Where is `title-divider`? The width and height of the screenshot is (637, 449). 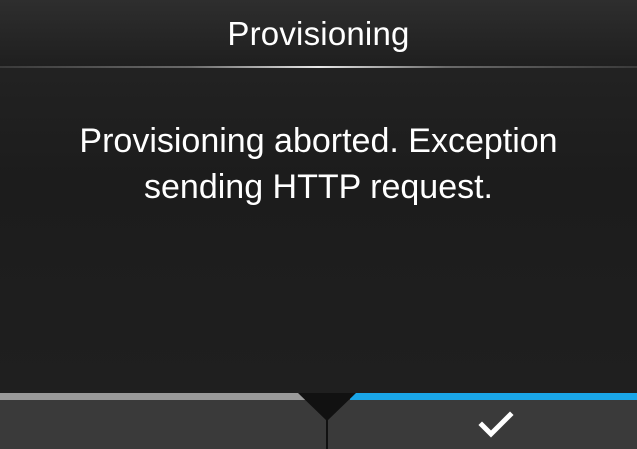 title-divider is located at coordinates (318, 67).